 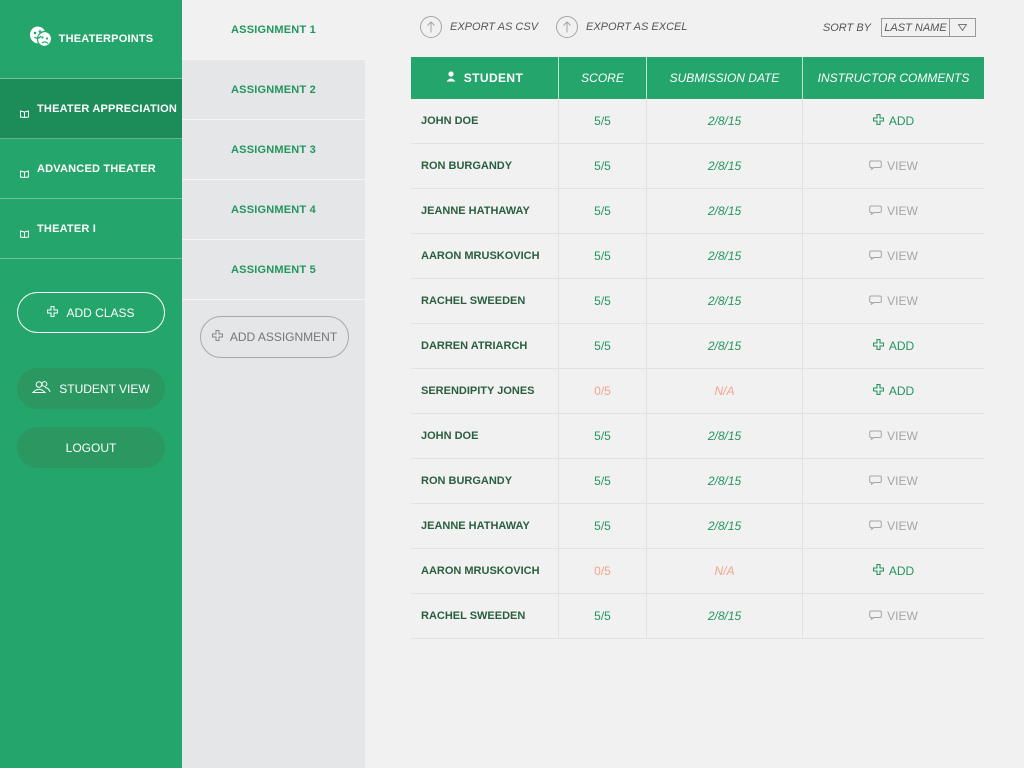 I want to click on export-excel-button: EXPORT AS EXCEL, so click(x=621, y=27).